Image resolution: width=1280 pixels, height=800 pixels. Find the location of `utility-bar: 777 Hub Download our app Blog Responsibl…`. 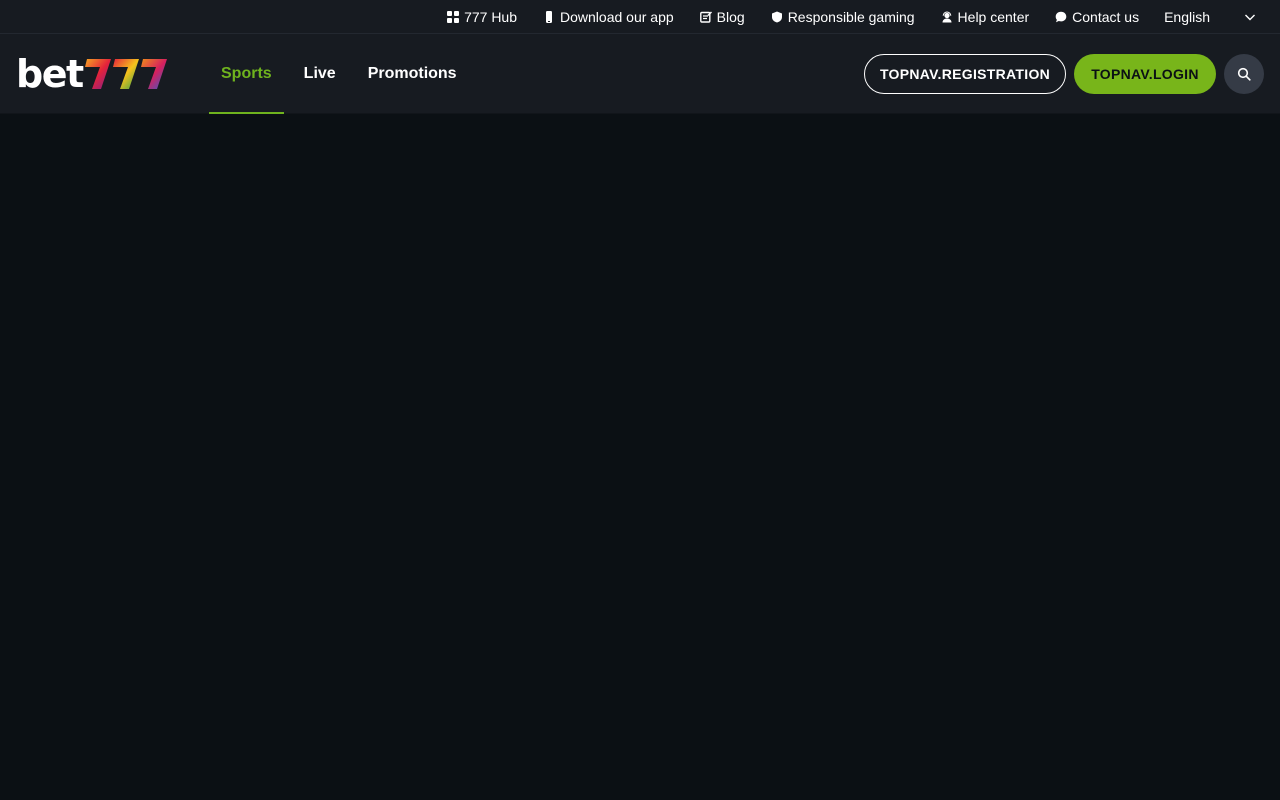

utility-bar: 777 Hub Download our app Blog Responsibl… is located at coordinates (640, 17).